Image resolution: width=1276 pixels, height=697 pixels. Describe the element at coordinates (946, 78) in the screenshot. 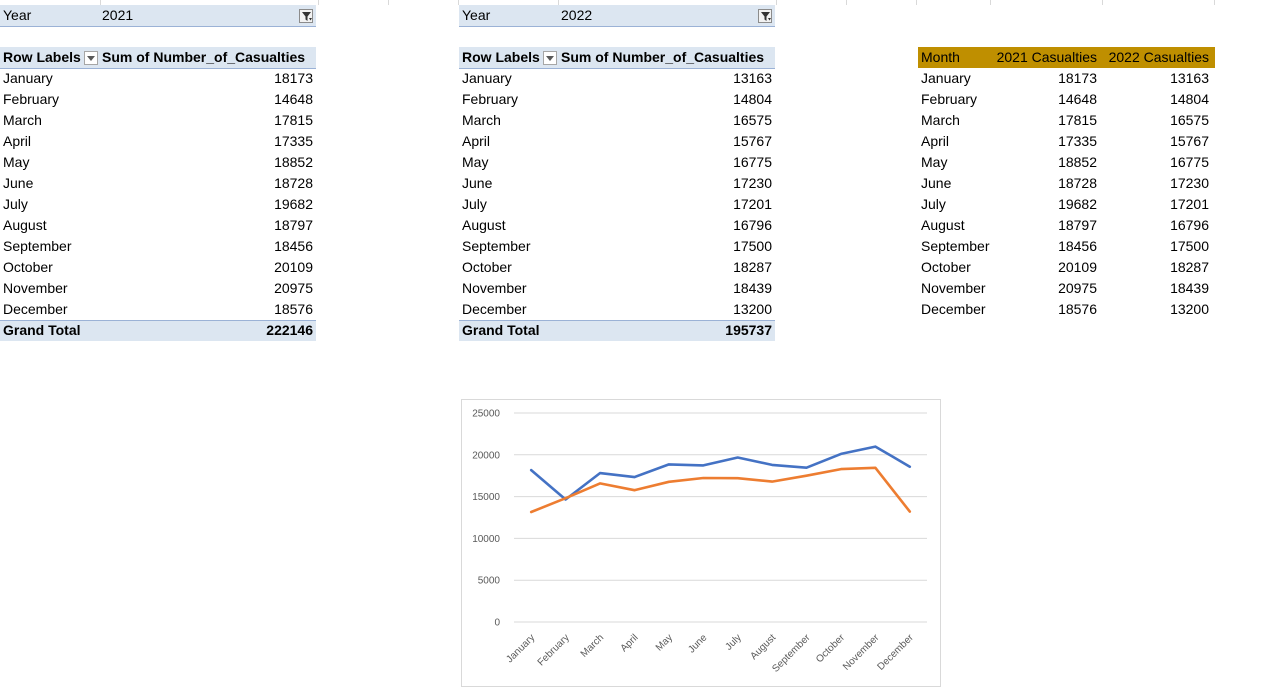

I see `cmp-month: January` at that location.